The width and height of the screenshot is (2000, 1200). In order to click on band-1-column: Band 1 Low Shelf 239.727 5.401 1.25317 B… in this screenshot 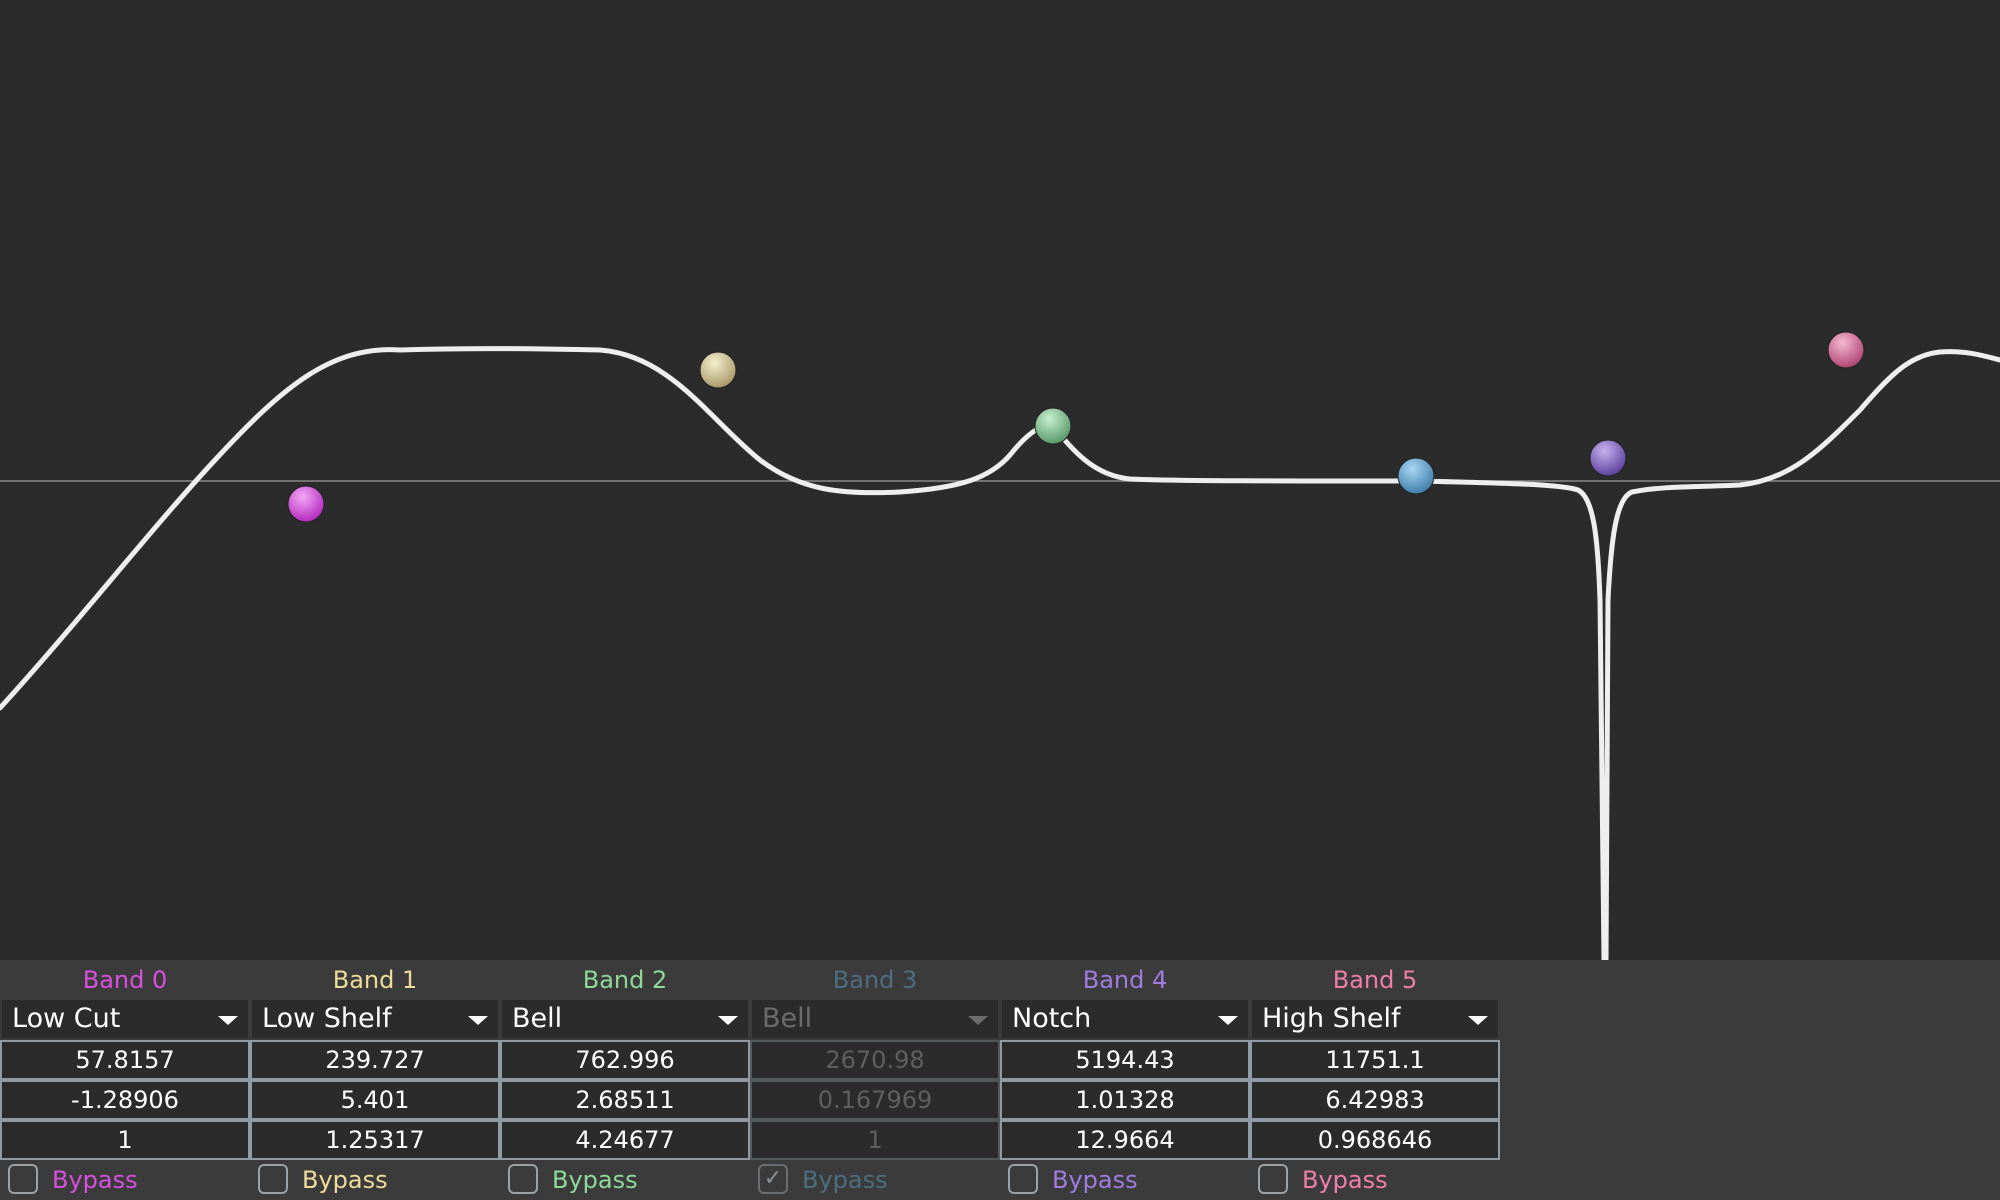, I will do `click(375, 1080)`.